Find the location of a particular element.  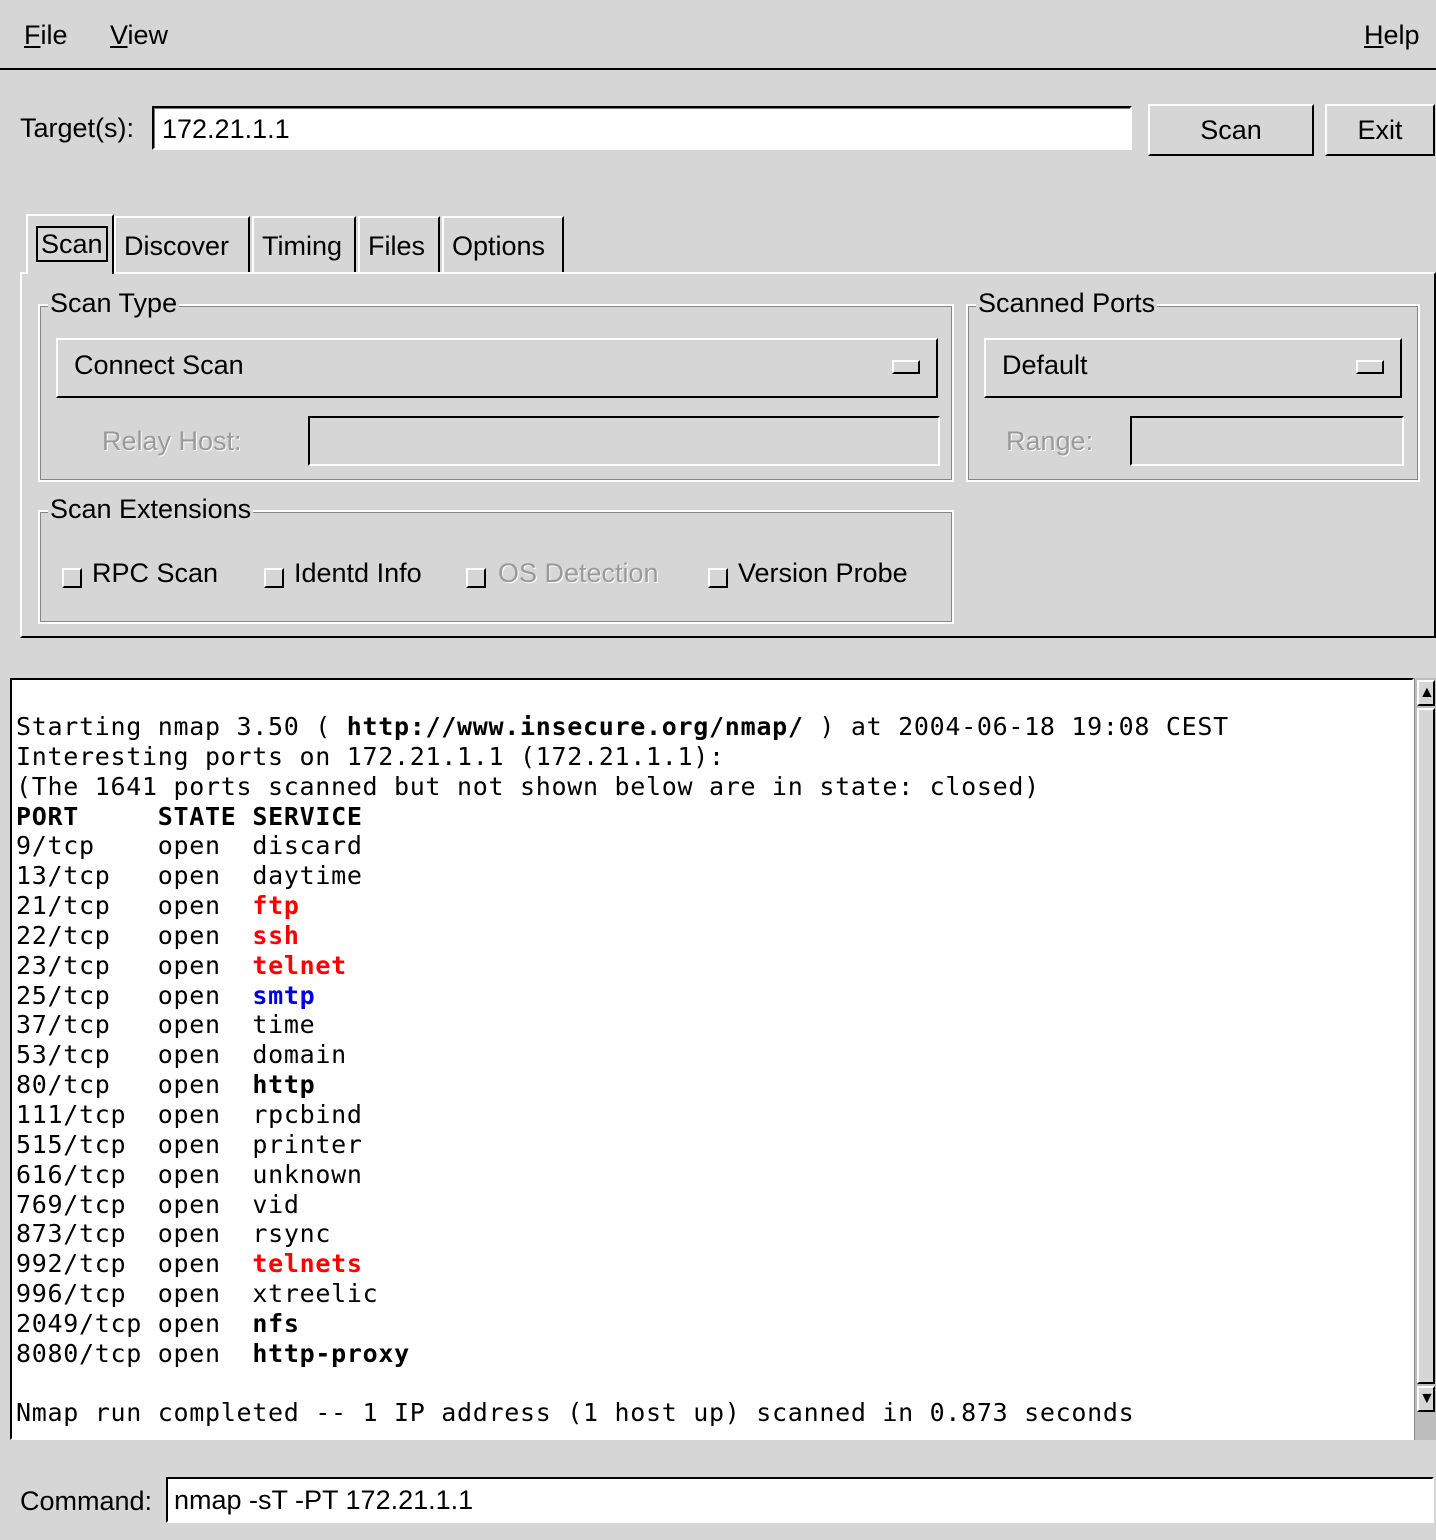

tab-files: Files is located at coordinates (399, 244).